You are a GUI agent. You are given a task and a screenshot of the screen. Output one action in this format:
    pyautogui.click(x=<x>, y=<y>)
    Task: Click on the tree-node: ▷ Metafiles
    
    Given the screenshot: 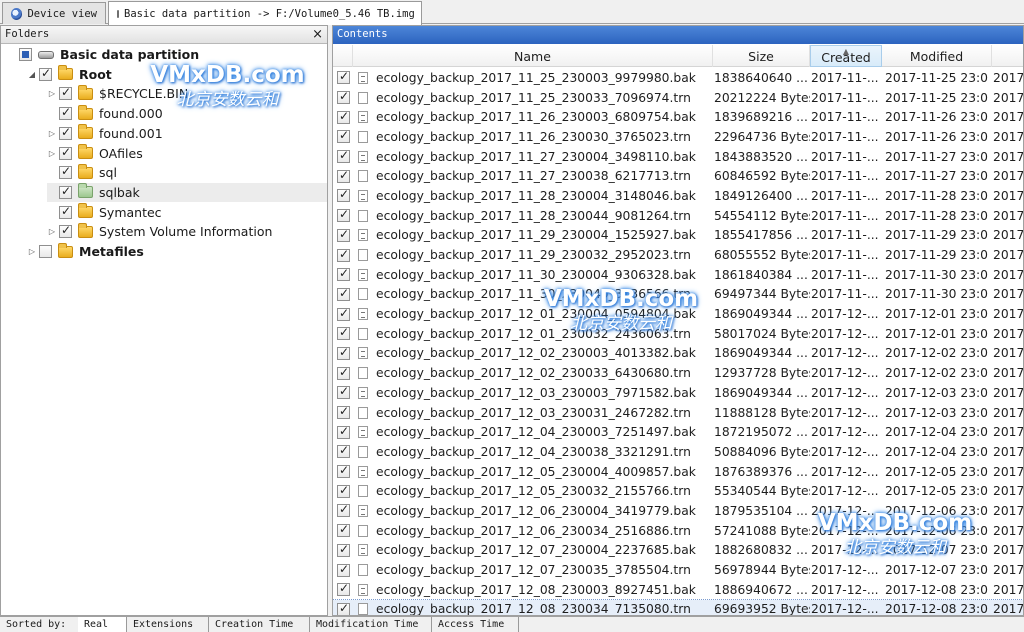 What is the action you would take?
    pyautogui.click(x=85, y=251)
    